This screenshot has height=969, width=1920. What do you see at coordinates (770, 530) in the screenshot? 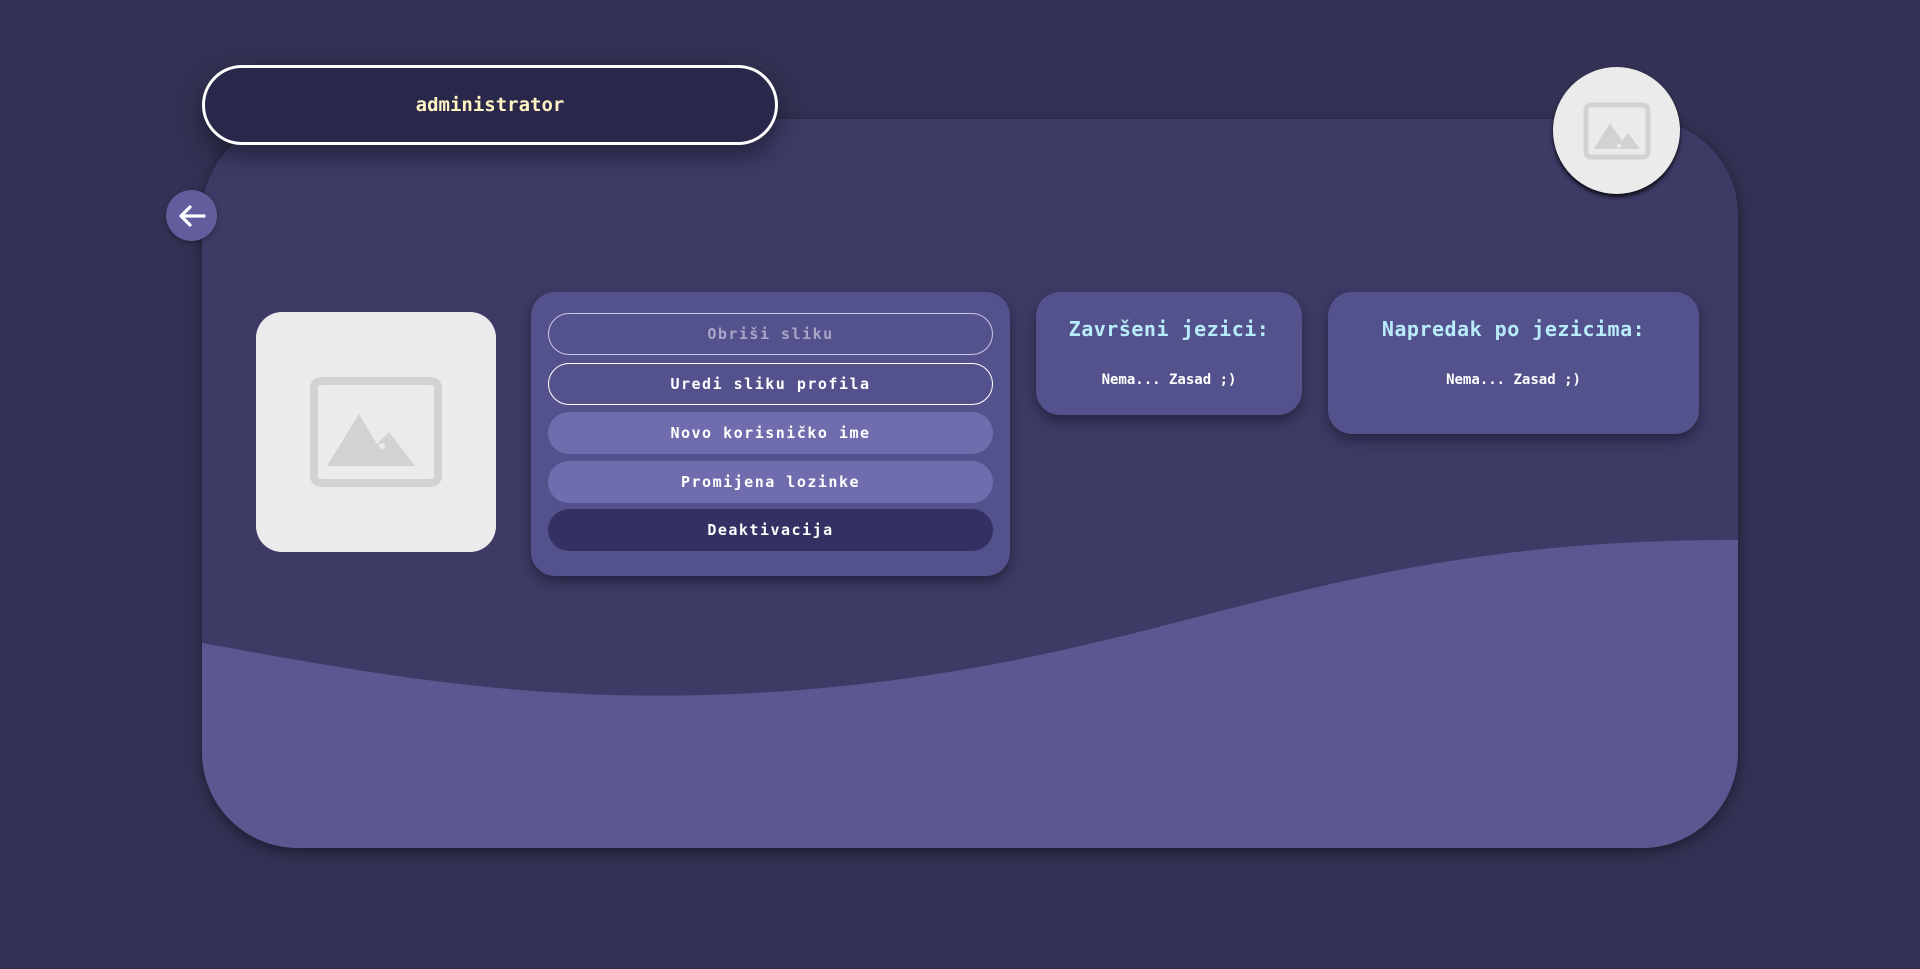
I see `deactivate-button: Deaktivacija` at bounding box center [770, 530].